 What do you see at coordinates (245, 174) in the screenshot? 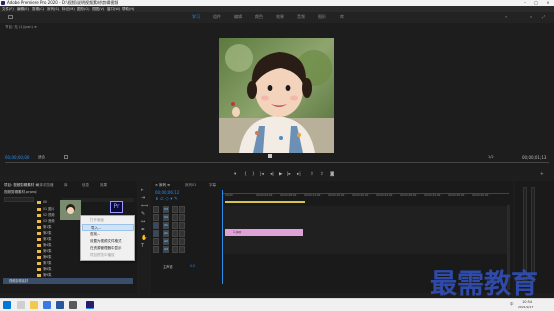
I see `mark-in-icon: {` at bounding box center [245, 174].